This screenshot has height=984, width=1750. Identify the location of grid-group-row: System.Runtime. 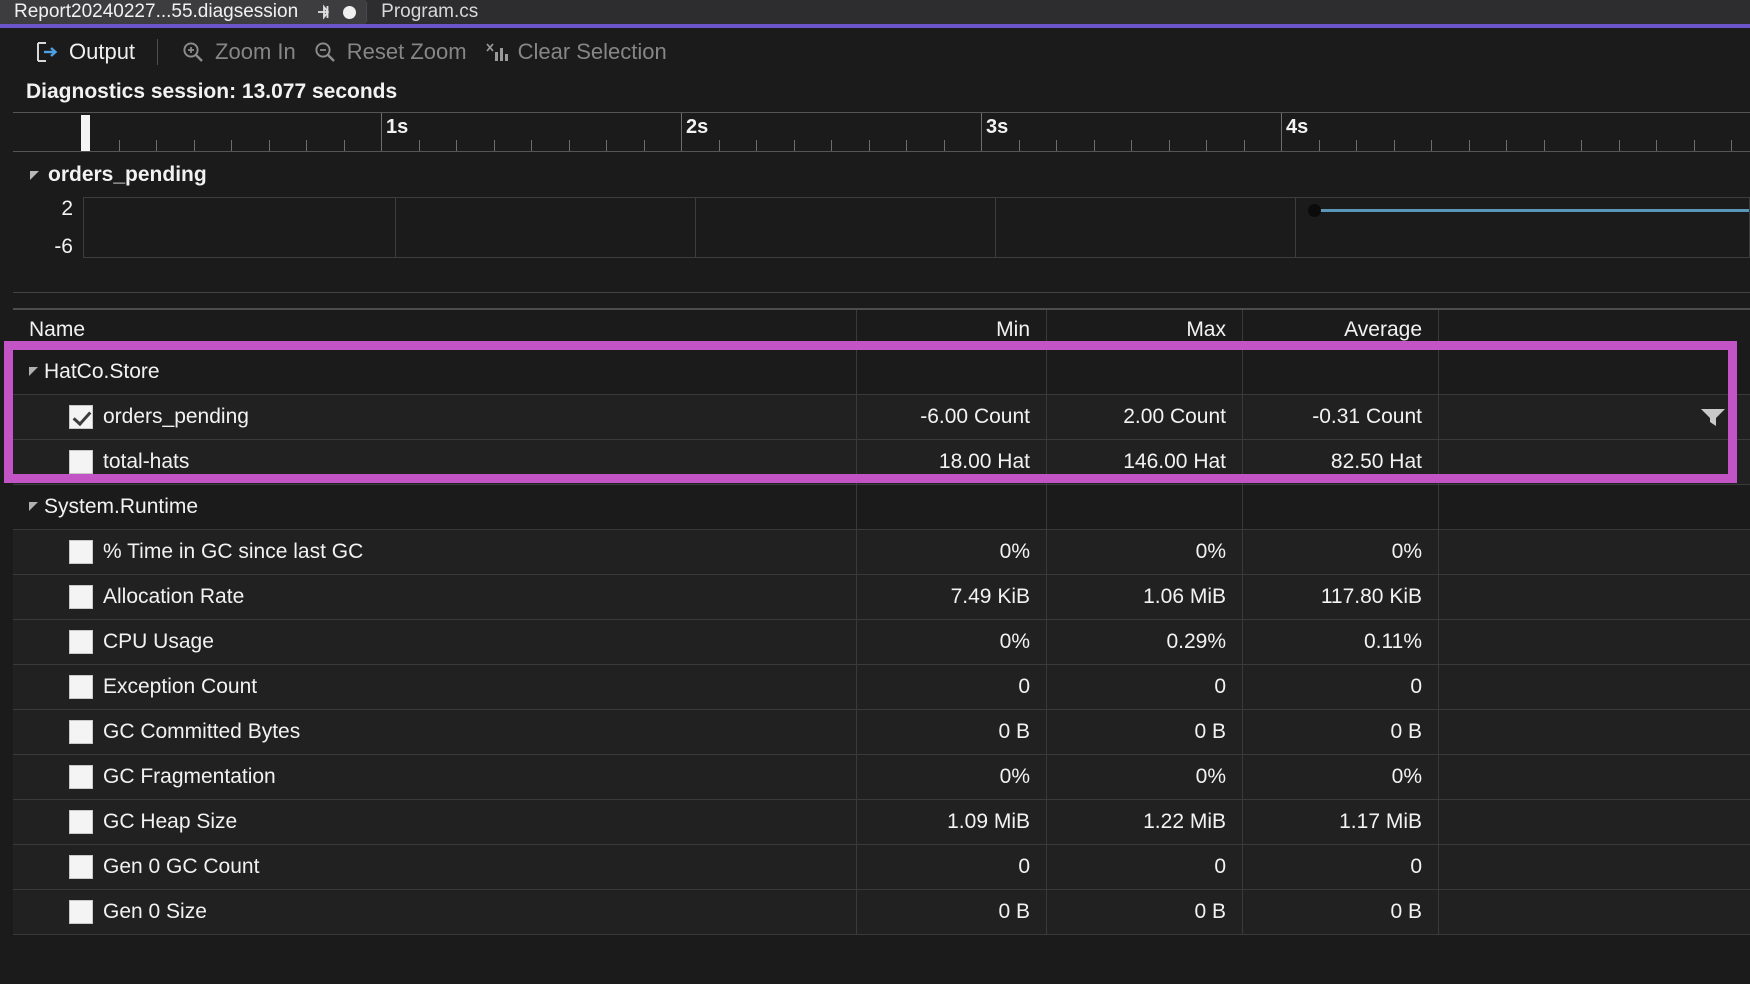
(881, 507).